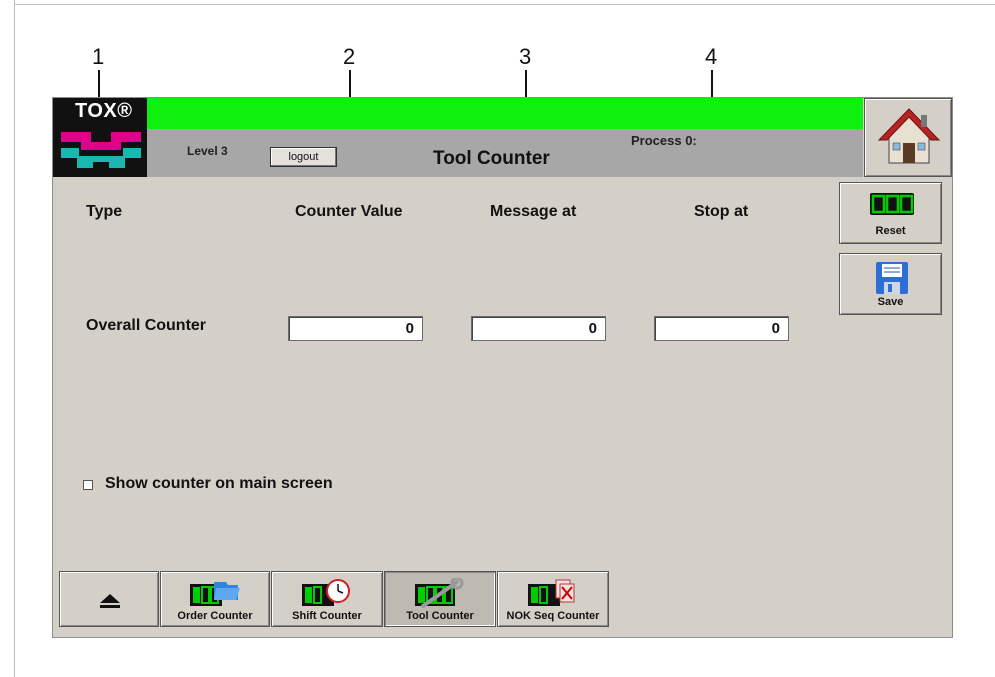 This screenshot has width=995, height=677. I want to click on tox-logo: TOX®, so click(100, 137).